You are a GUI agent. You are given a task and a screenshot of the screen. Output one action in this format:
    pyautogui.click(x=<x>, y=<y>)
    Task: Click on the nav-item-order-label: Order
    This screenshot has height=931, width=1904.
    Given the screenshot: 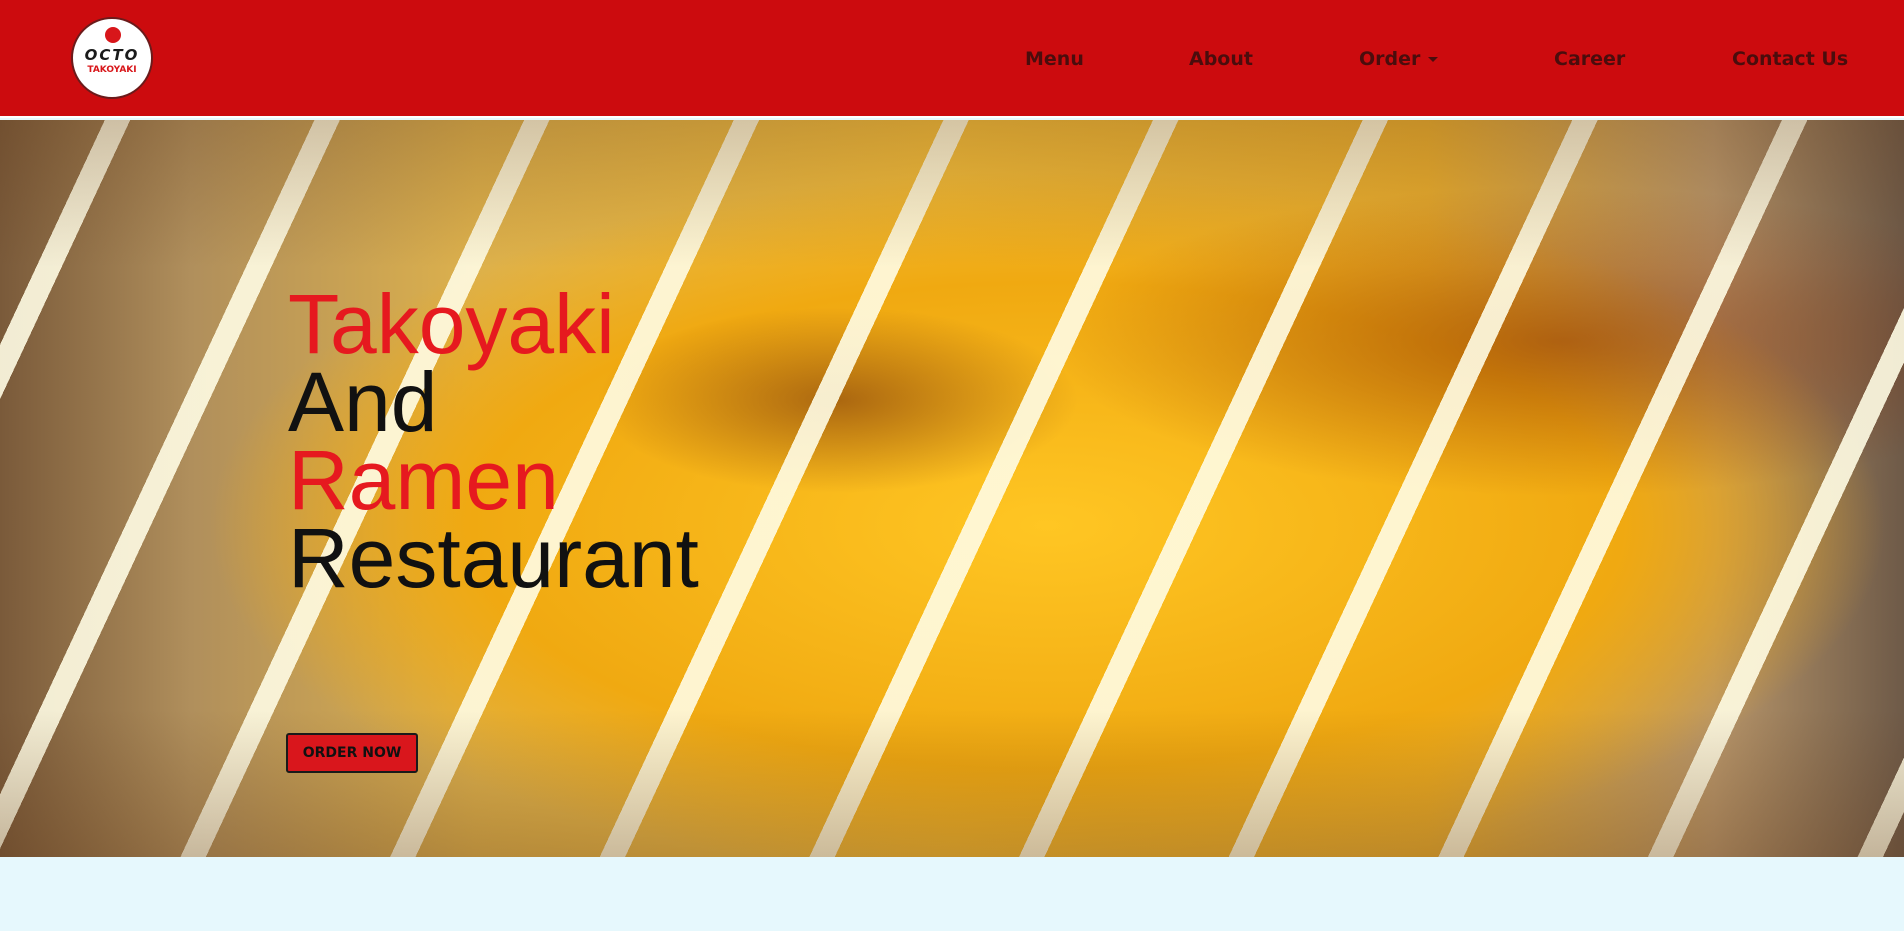 What is the action you would take?
    pyautogui.click(x=1390, y=59)
    